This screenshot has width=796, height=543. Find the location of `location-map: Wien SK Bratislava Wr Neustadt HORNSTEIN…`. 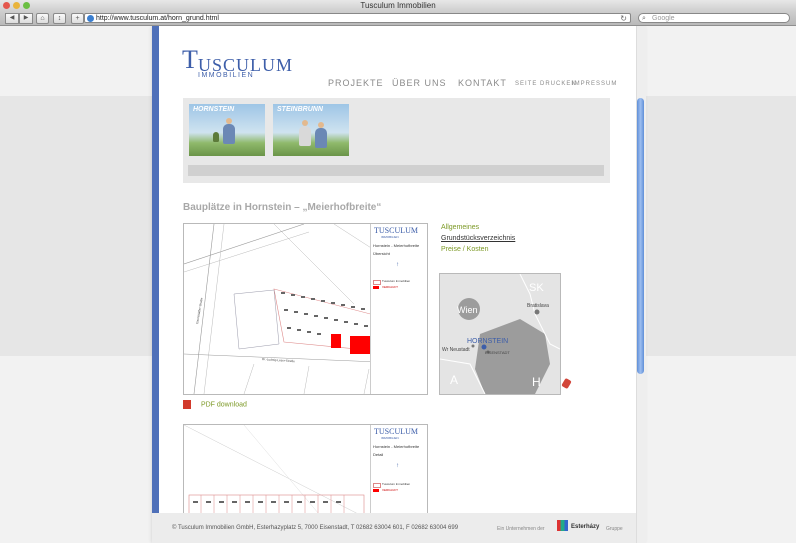

location-map: Wien SK Bratislava Wr Neustadt HORNSTEIN… is located at coordinates (500, 334).